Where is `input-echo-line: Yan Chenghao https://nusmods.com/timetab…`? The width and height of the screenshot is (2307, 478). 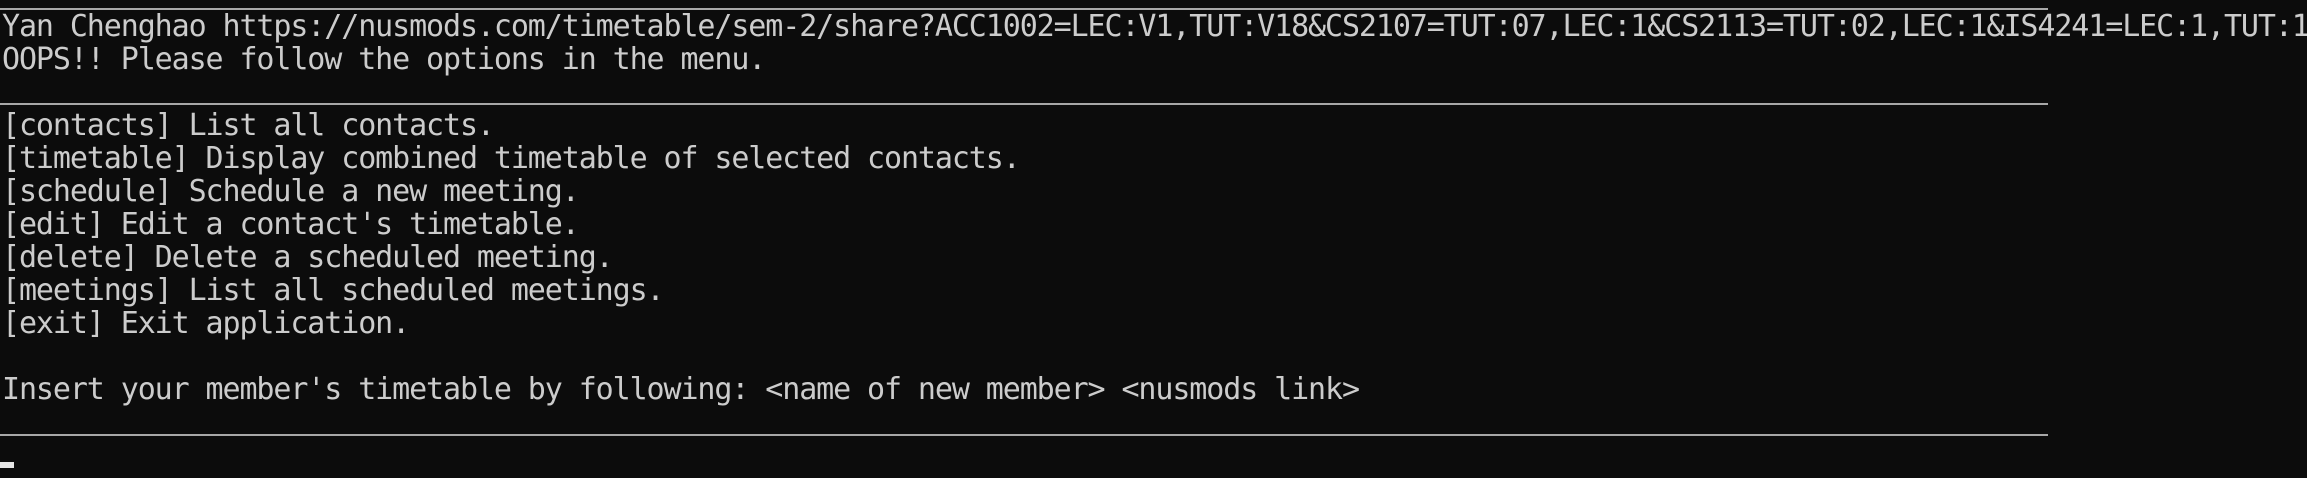 input-echo-line: Yan Chenghao https://nusmods.com/timetab… is located at coordinates (1154, 26).